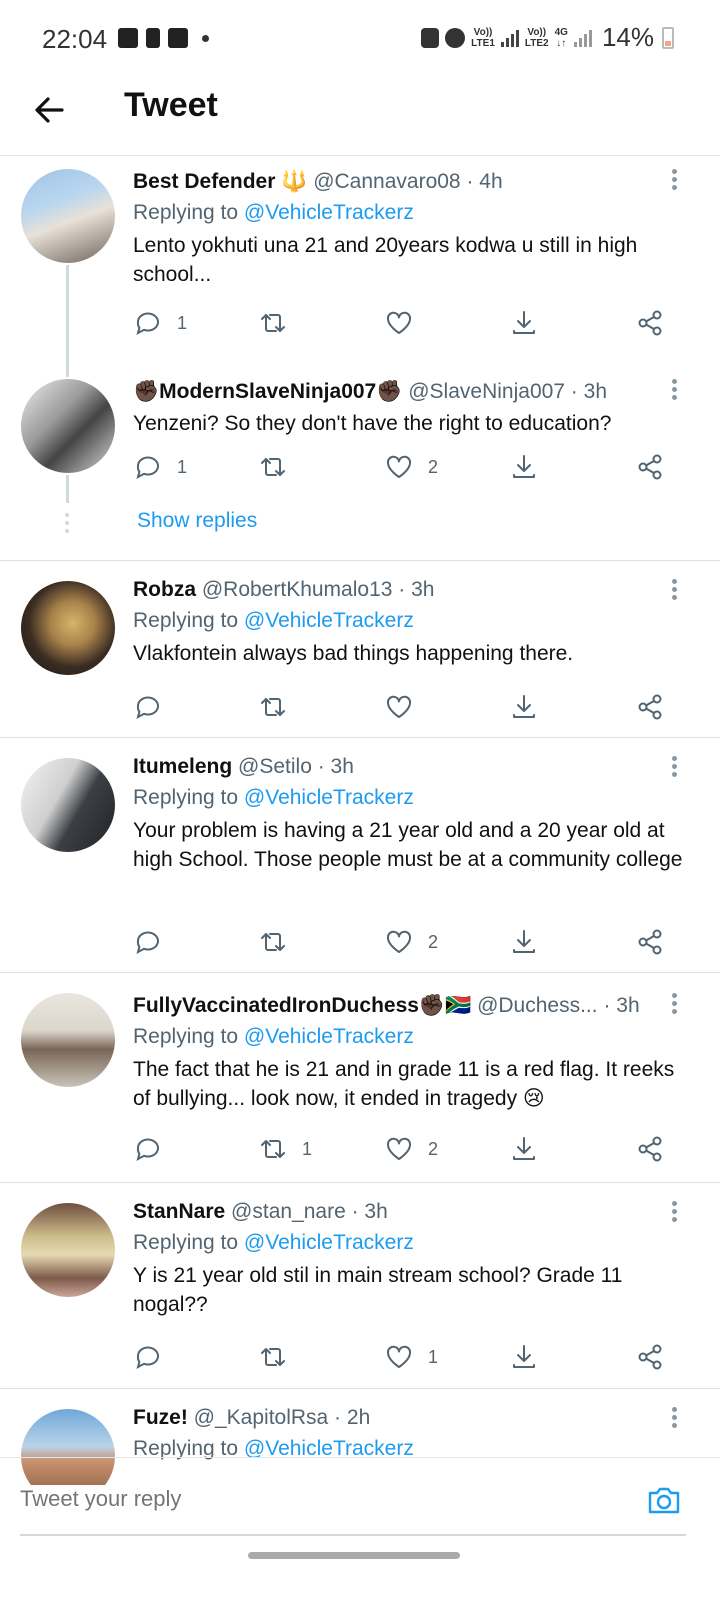 The width and height of the screenshot is (720, 1600). I want to click on gallery-icon, so click(128, 38).